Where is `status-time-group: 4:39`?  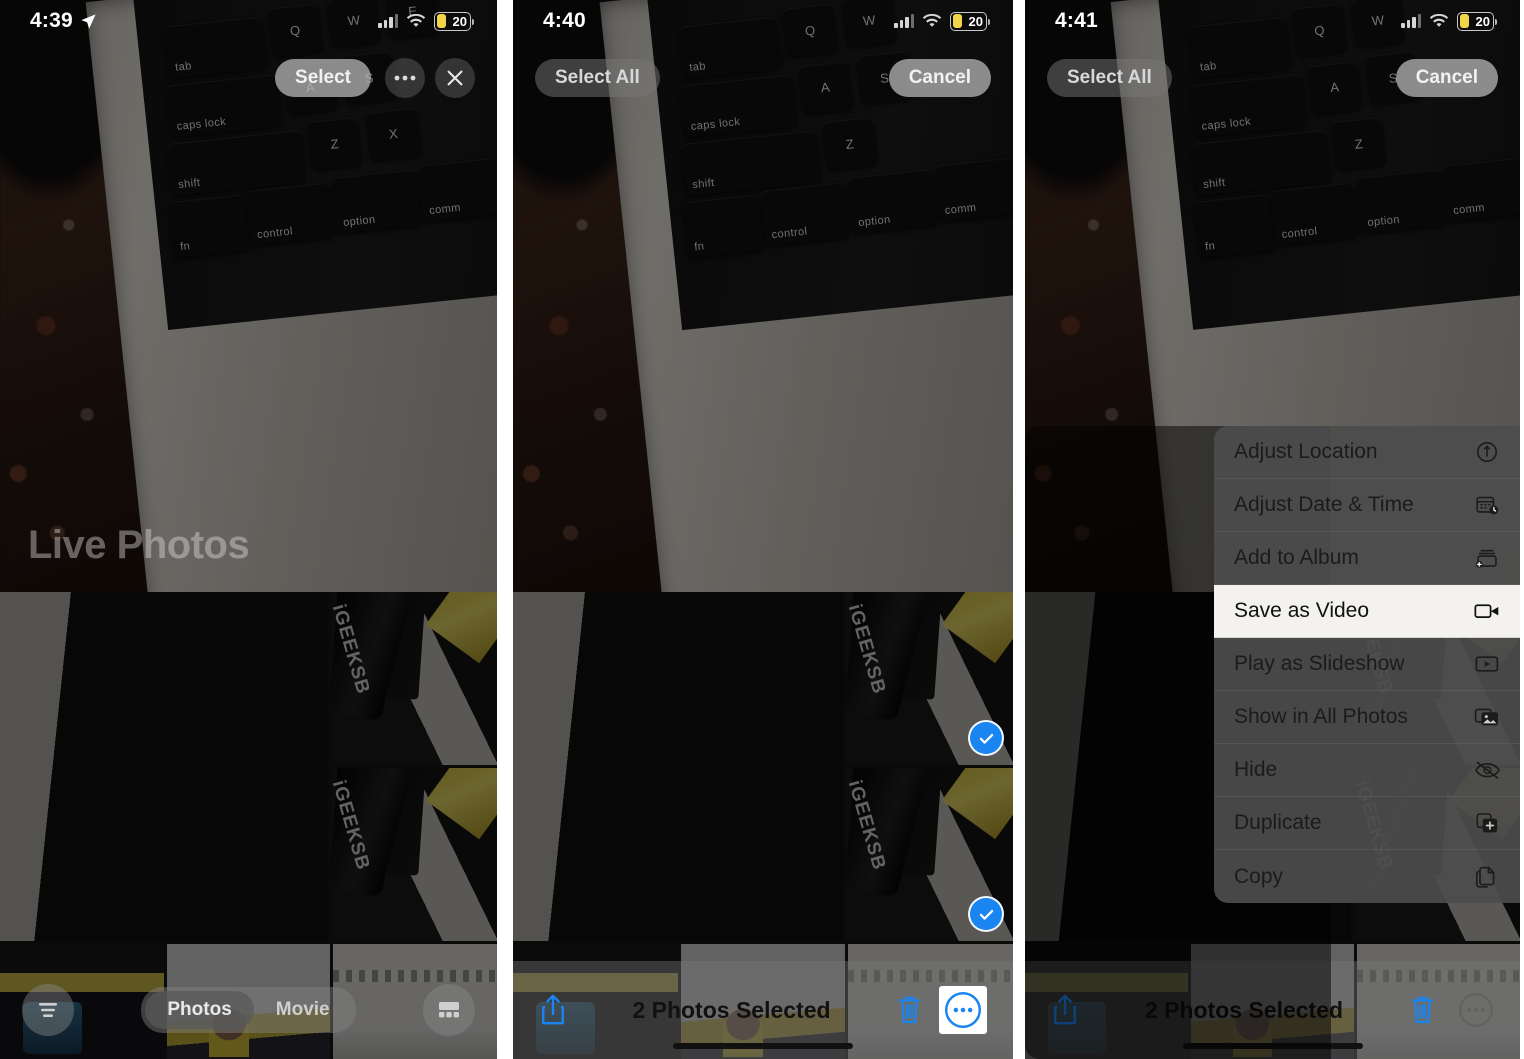 status-time-group: 4:39 is located at coordinates (63, 21).